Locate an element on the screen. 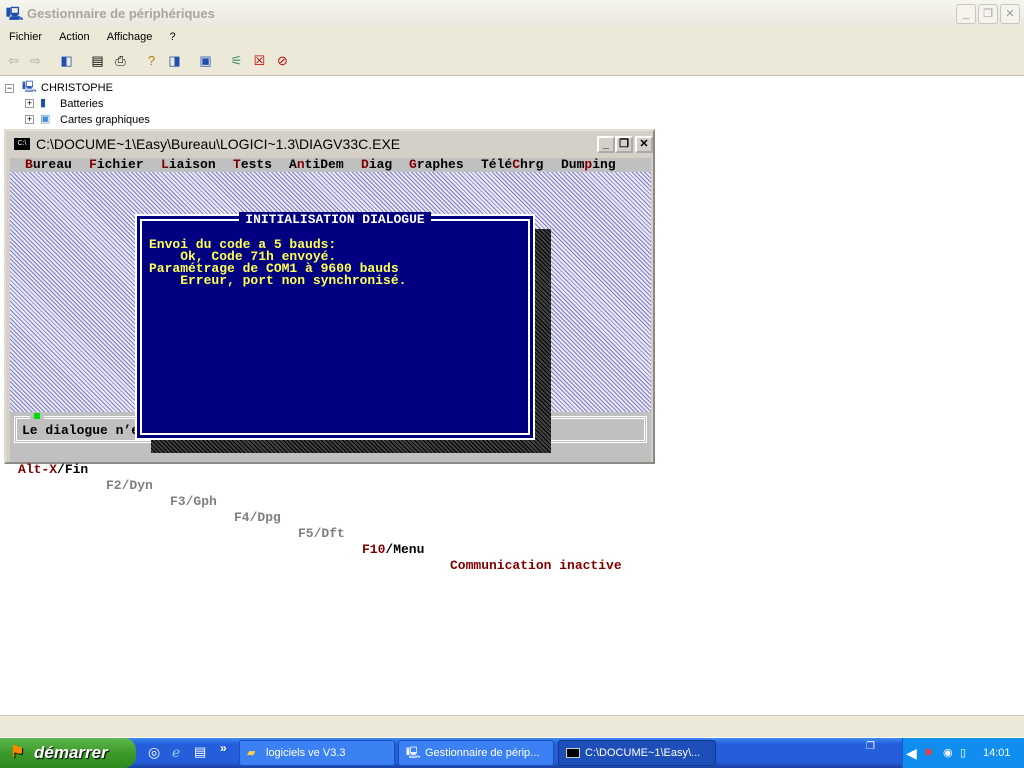  help-icon: ? is located at coordinates (151, 61).